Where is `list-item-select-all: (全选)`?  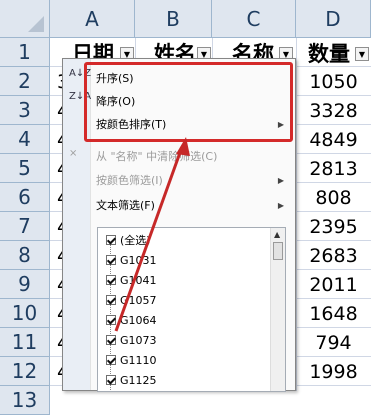 list-item-select-all: (全选) is located at coordinates (128, 240).